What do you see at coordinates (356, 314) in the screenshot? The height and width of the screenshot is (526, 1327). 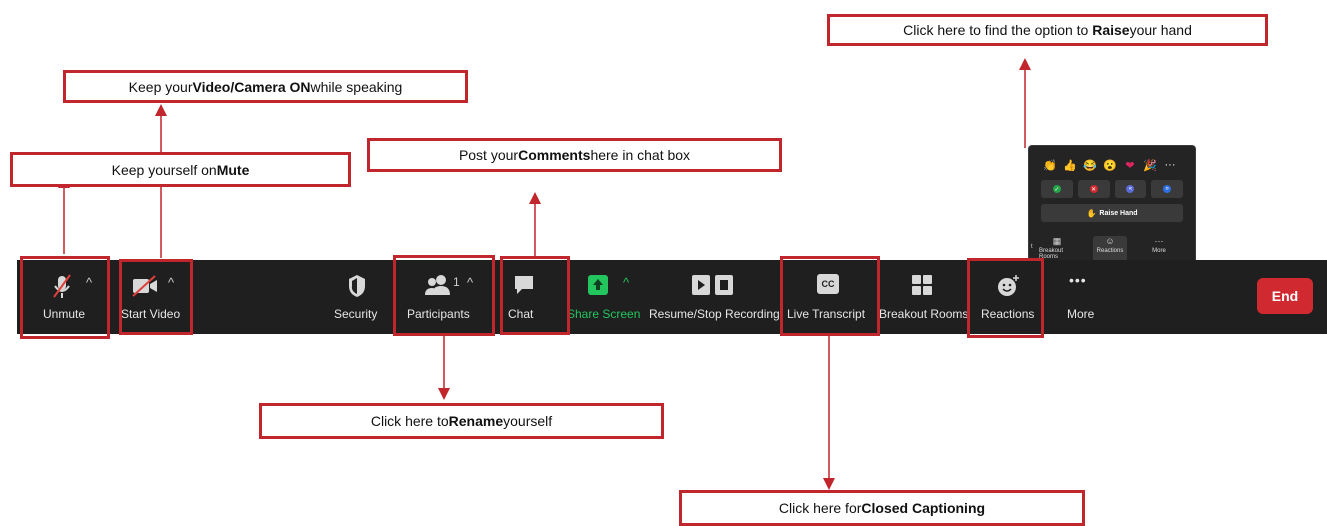 I see `security-label: Security` at bounding box center [356, 314].